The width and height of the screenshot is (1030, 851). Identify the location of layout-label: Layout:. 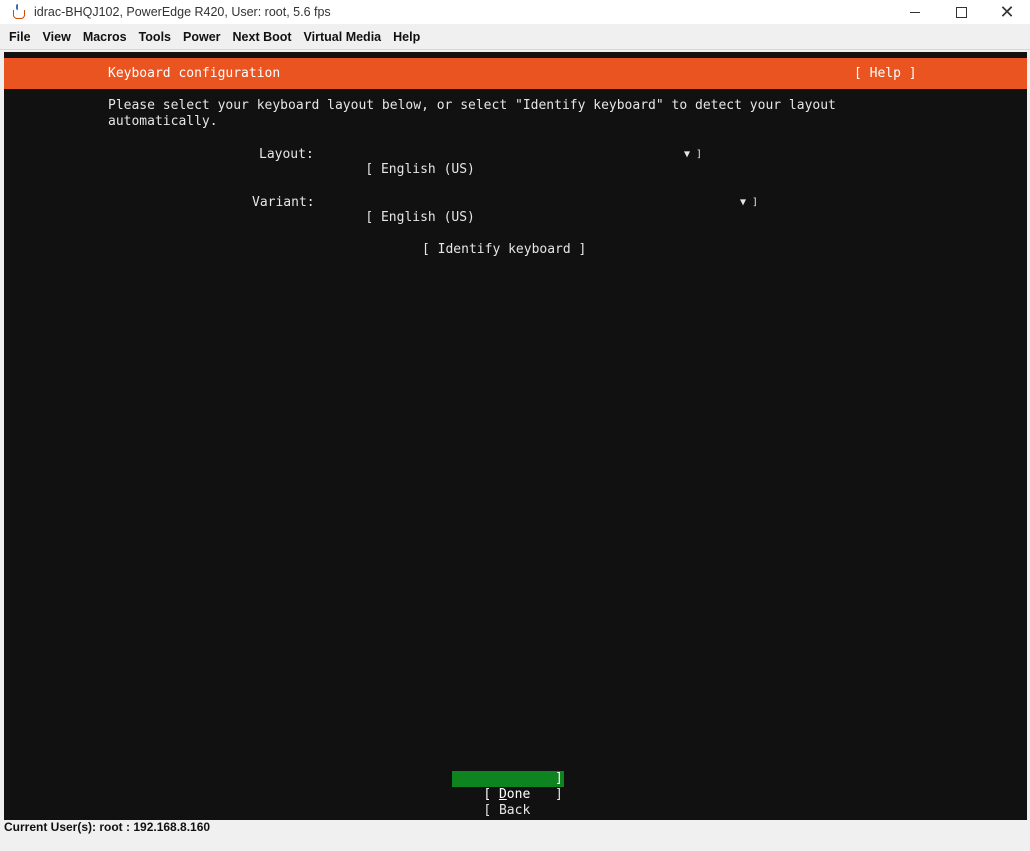
(286, 154).